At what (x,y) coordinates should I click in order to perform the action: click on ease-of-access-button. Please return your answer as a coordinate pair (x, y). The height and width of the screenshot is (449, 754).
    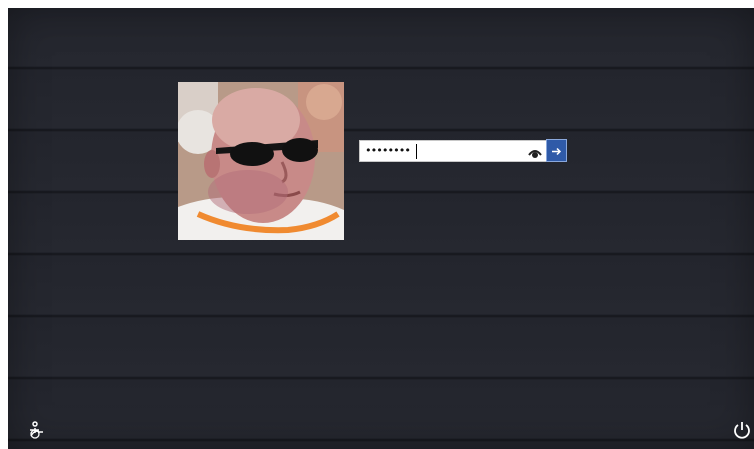
    Looking at the image, I should click on (37, 430).